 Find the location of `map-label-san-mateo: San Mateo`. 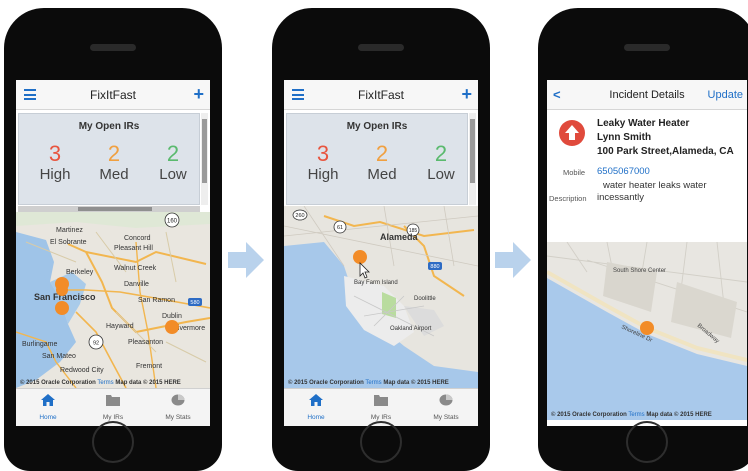

map-label-san-mateo: San Mateo is located at coordinates (59, 356).